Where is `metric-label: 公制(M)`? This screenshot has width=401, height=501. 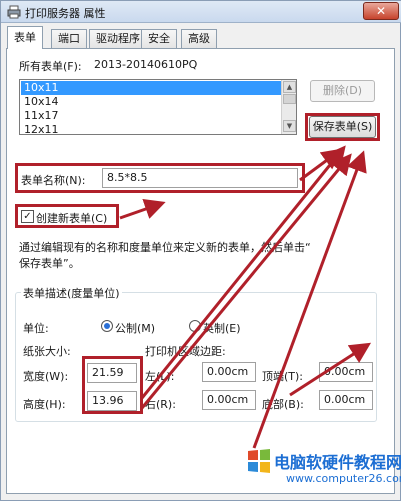 metric-label: 公制(M) is located at coordinates (135, 328).